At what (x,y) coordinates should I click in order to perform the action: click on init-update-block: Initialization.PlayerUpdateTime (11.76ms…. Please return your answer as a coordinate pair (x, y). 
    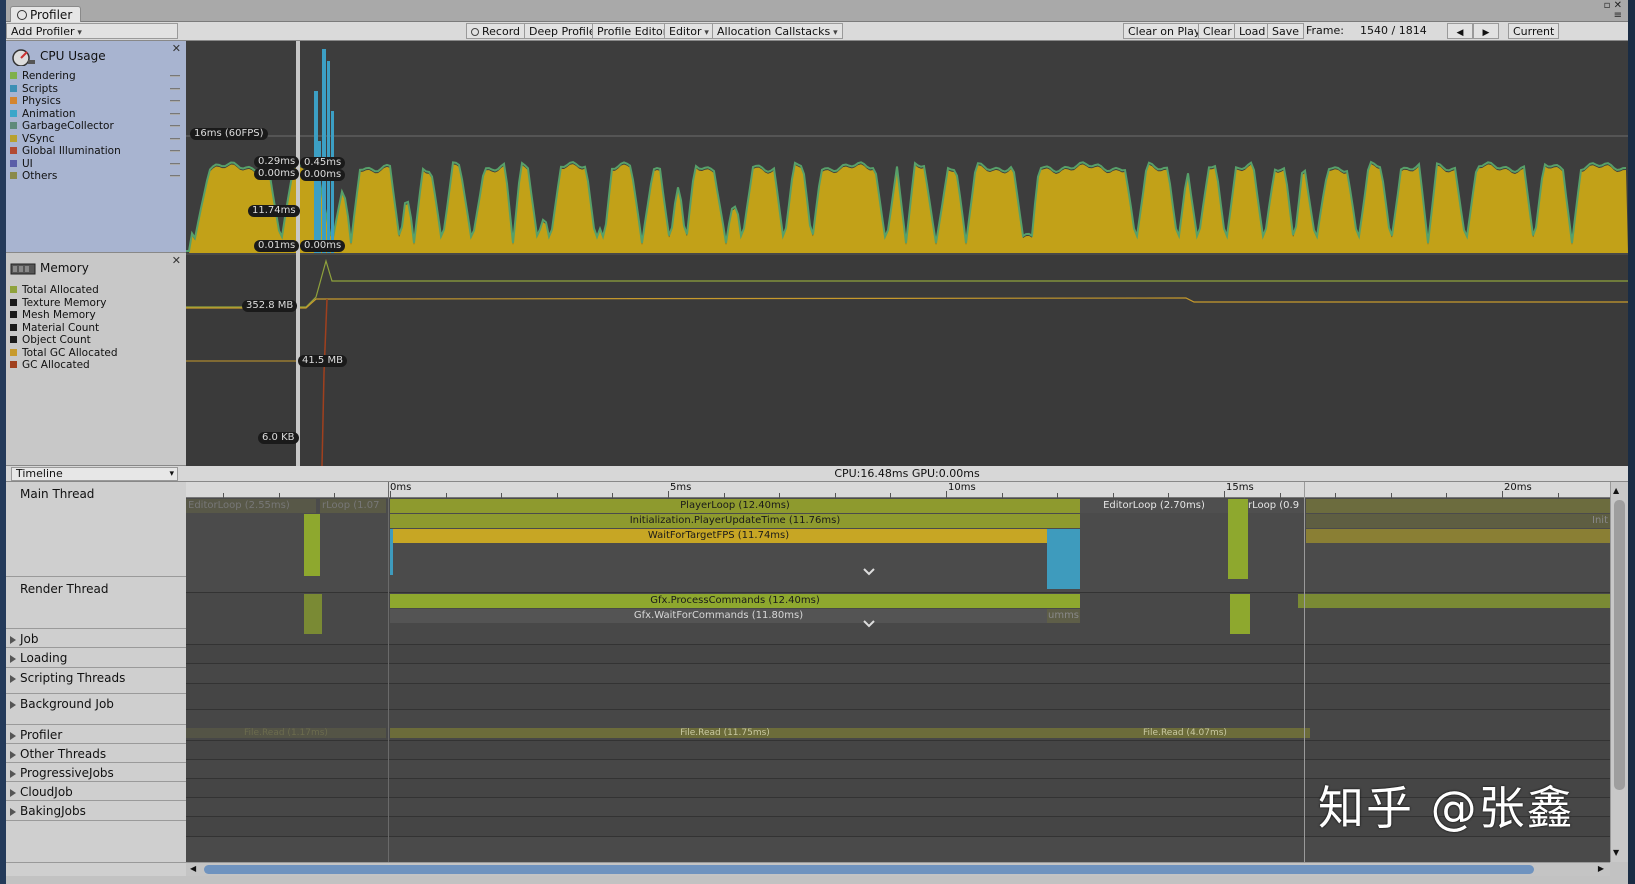
    Looking at the image, I should click on (735, 521).